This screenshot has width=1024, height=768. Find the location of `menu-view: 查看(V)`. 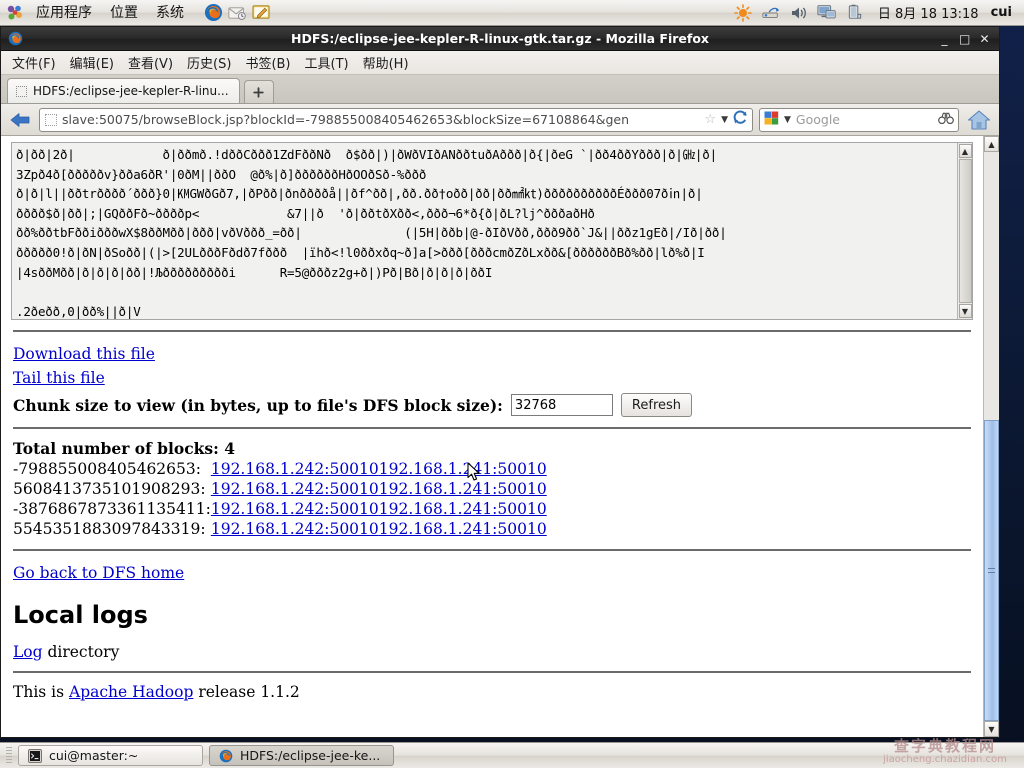

menu-view: 查看(V) is located at coordinates (150, 62).